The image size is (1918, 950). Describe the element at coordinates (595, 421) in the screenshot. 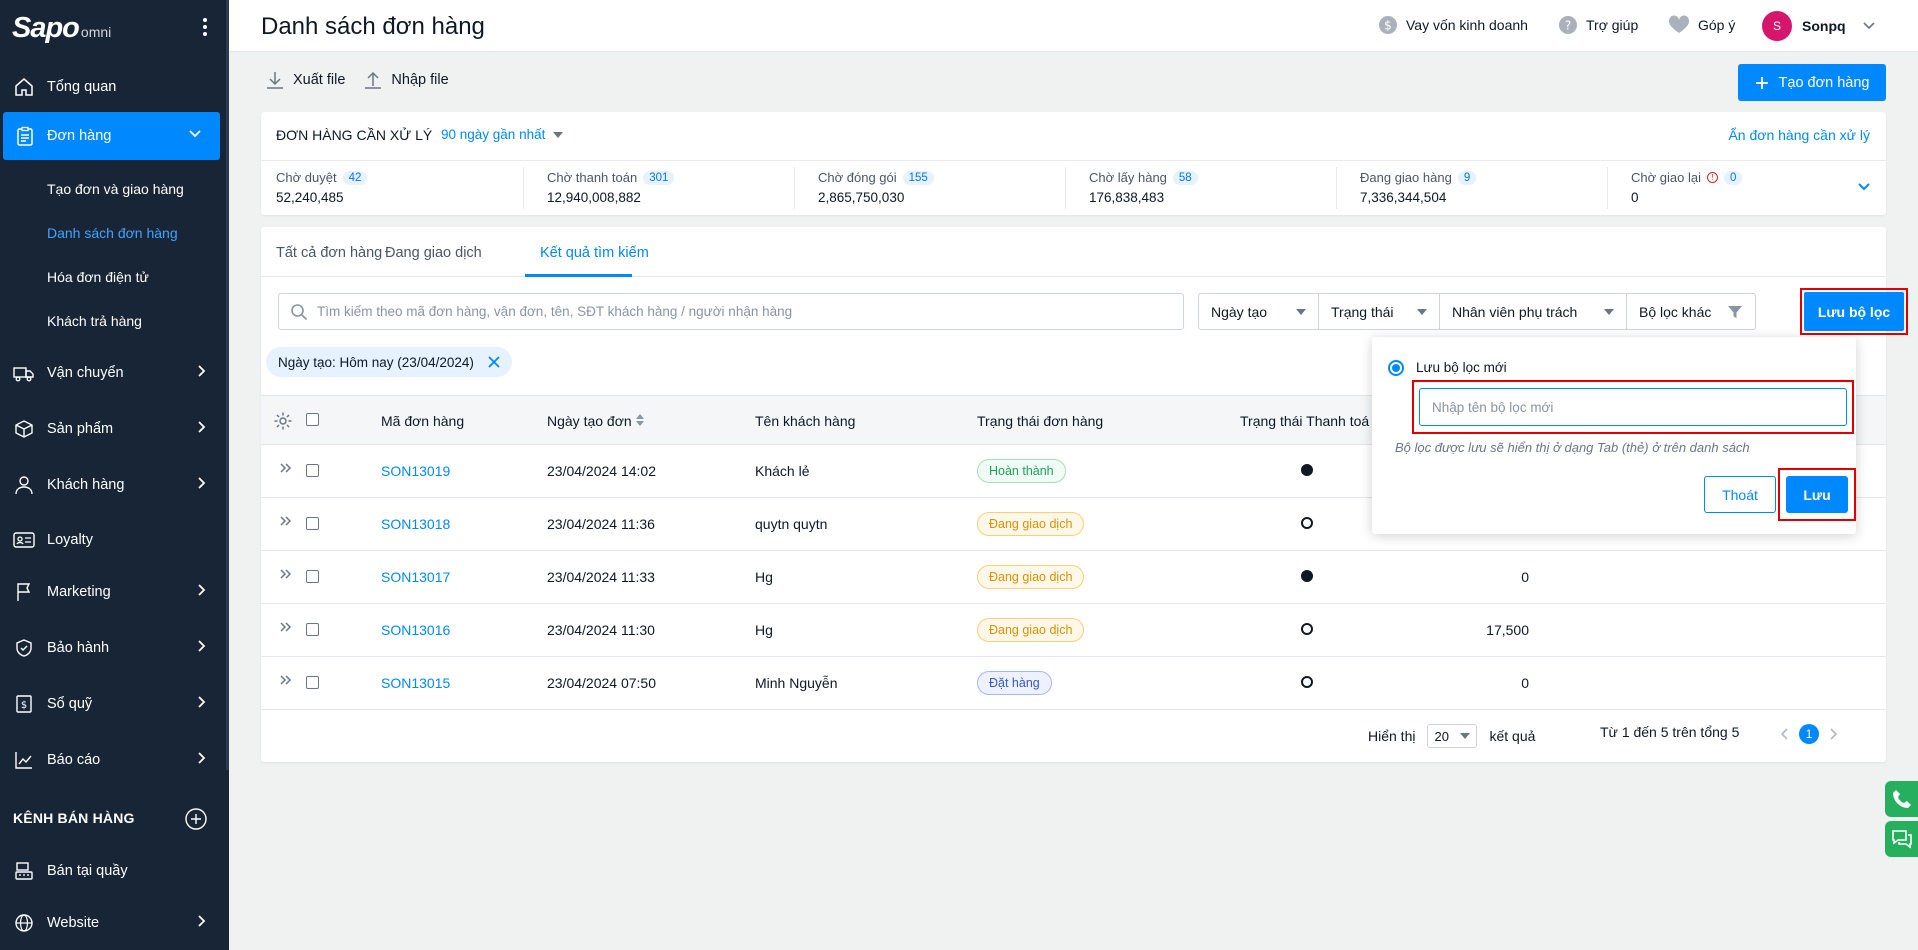

I see `column-header-date: Ngày tạo đơn` at that location.